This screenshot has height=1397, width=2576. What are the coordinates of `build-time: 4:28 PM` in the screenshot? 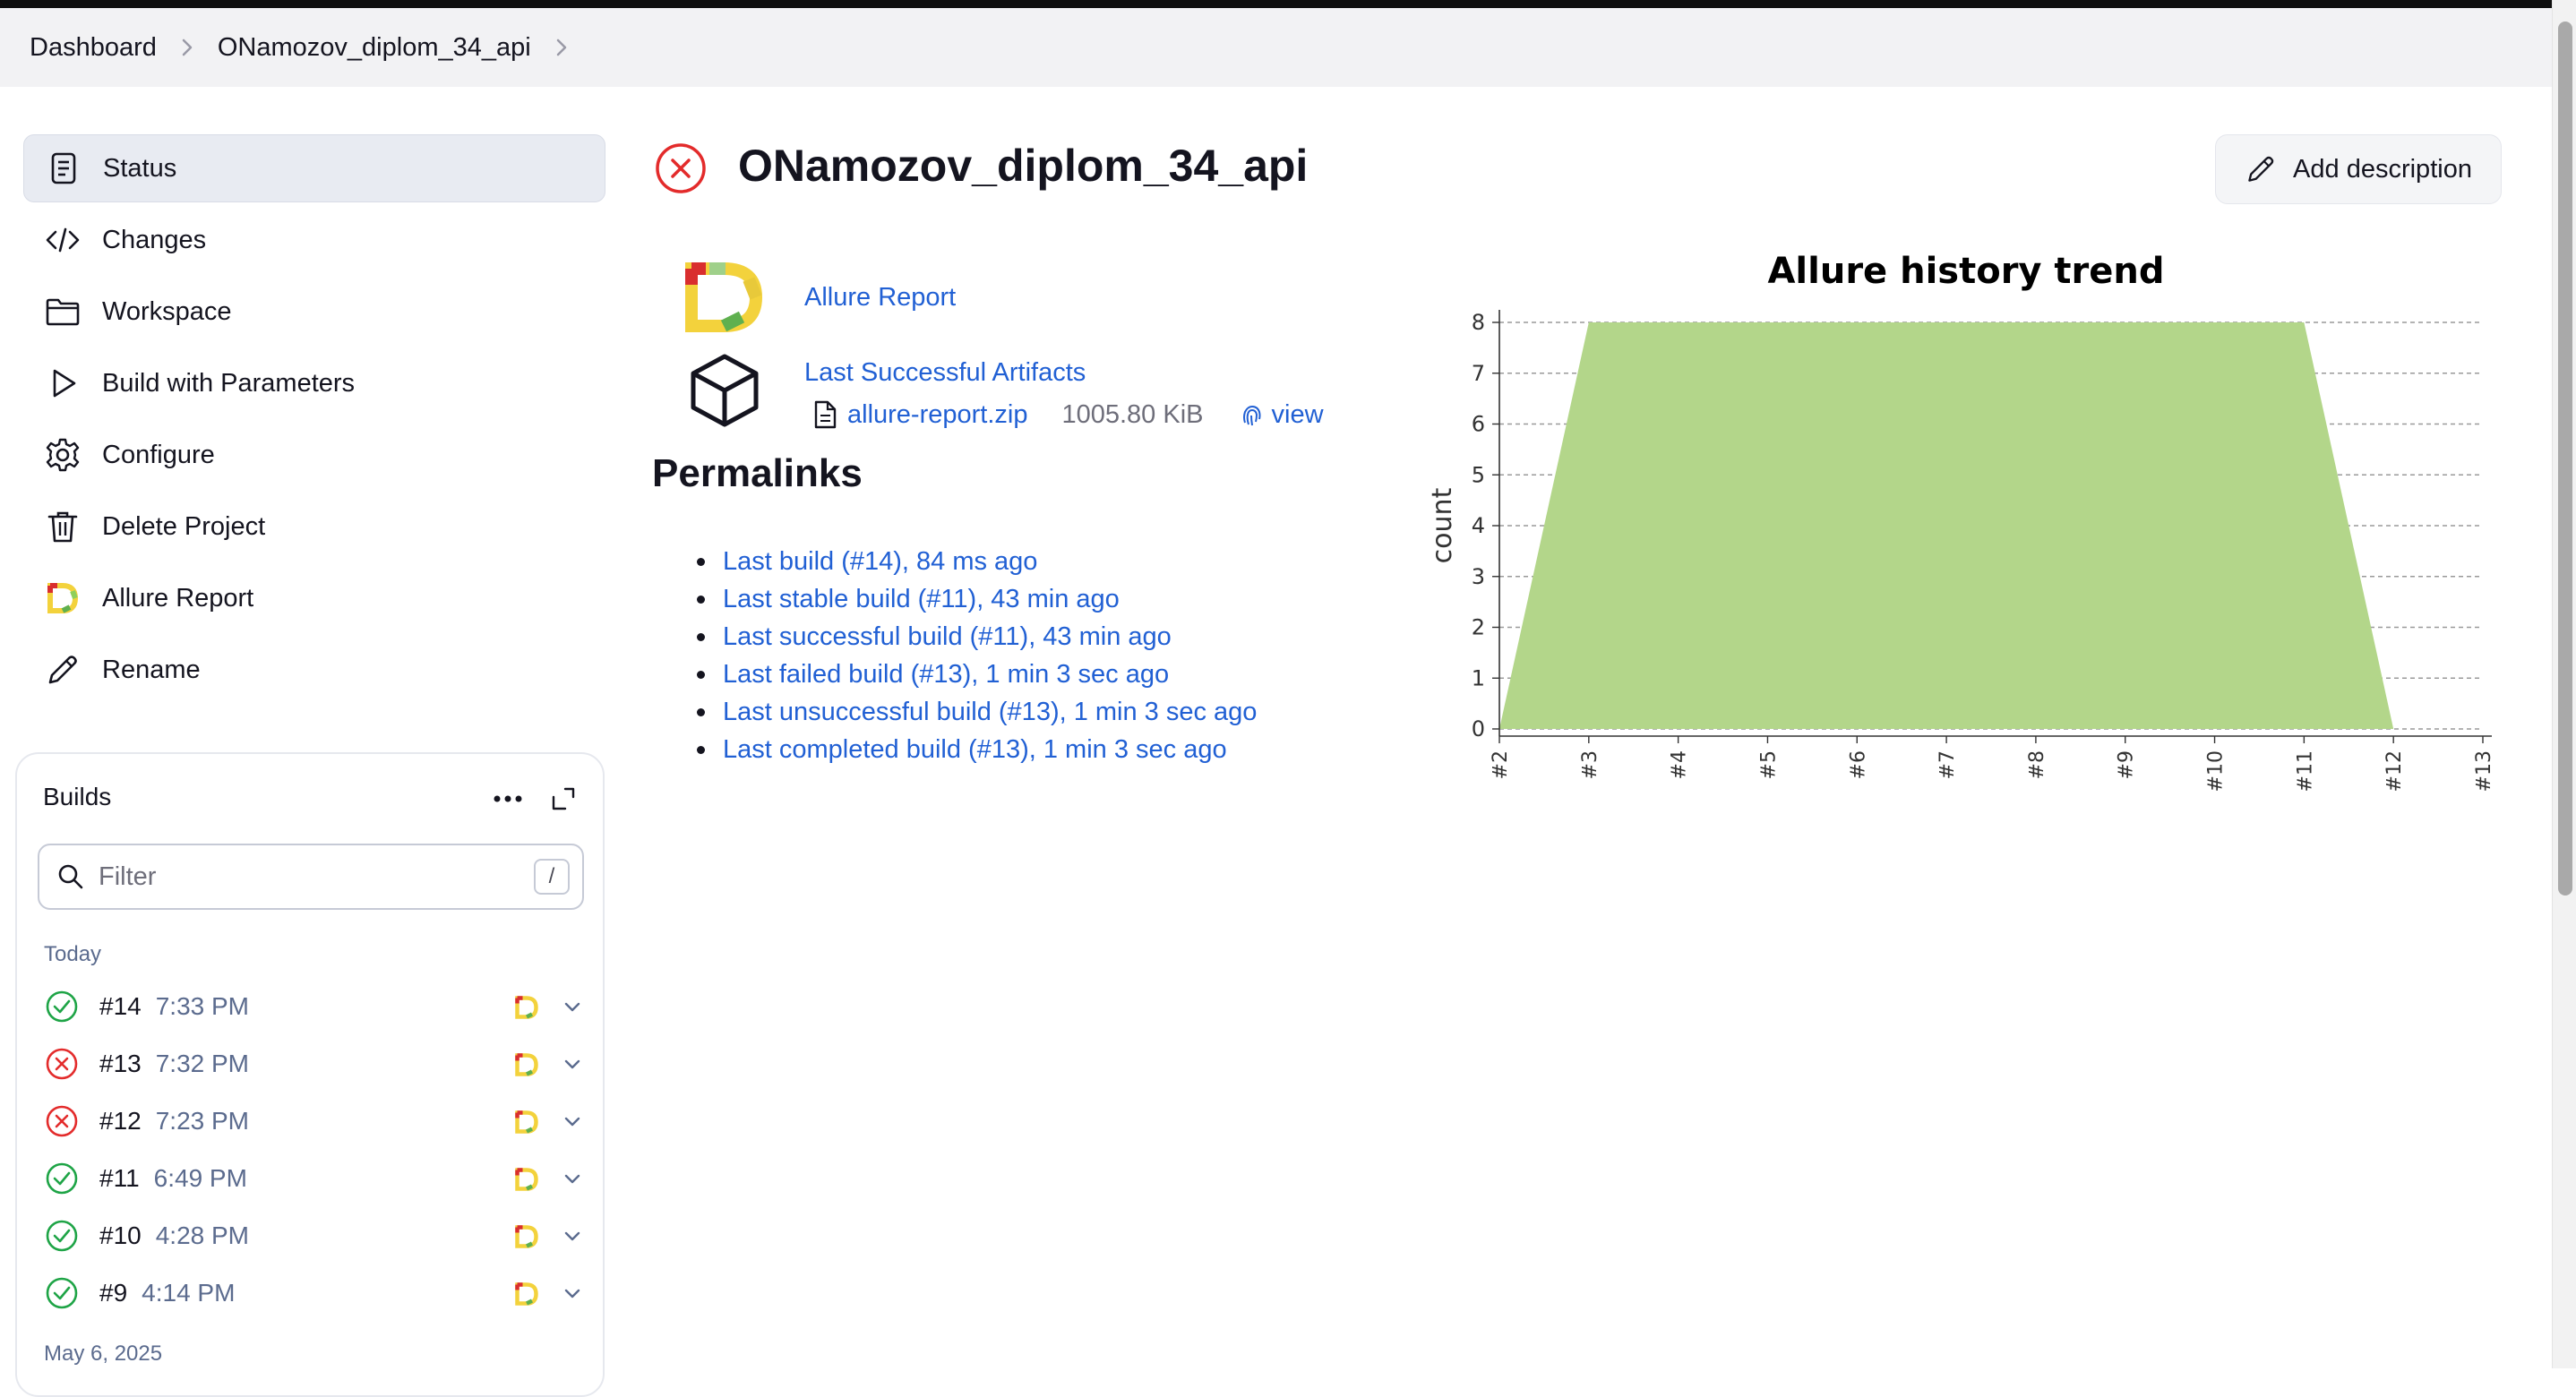 It's located at (202, 1235).